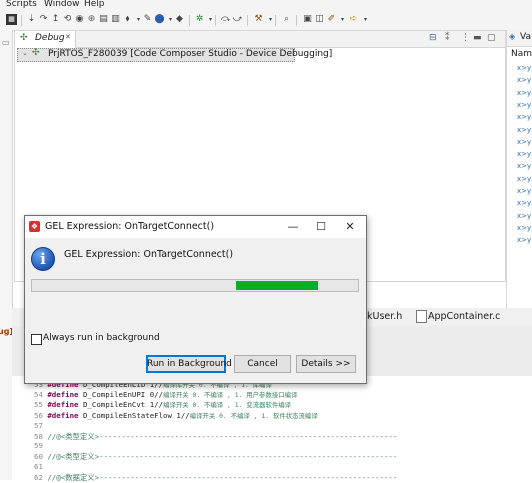 The width and height of the screenshot is (532, 483). What do you see at coordinates (36, 339) in the screenshot?
I see `always-run-background-checkbox` at bounding box center [36, 339].